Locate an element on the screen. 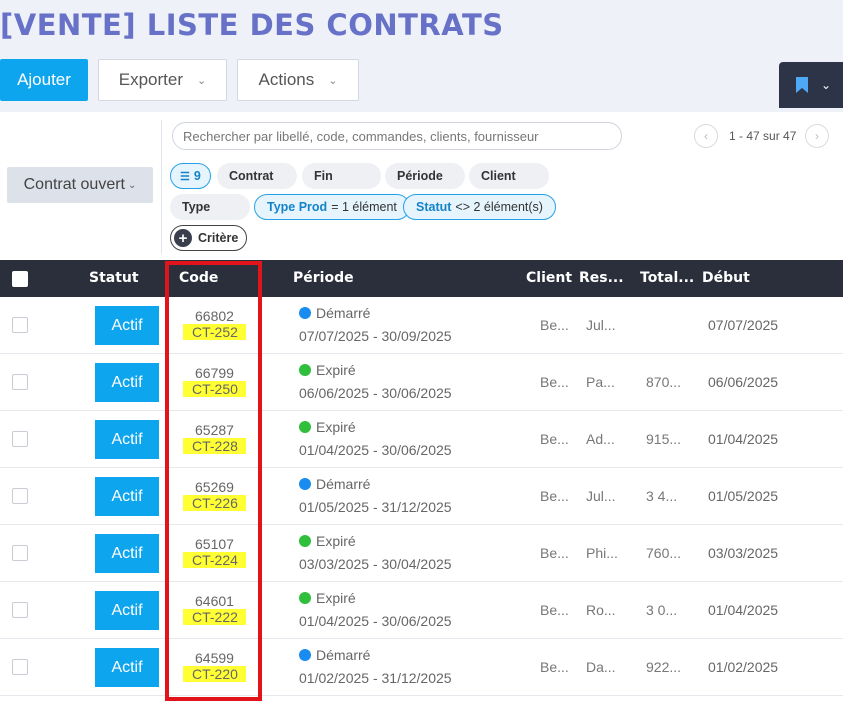 The width and height of the screenshot is (843, 703). chip-periode: Période is located at coordinates (425, 176).